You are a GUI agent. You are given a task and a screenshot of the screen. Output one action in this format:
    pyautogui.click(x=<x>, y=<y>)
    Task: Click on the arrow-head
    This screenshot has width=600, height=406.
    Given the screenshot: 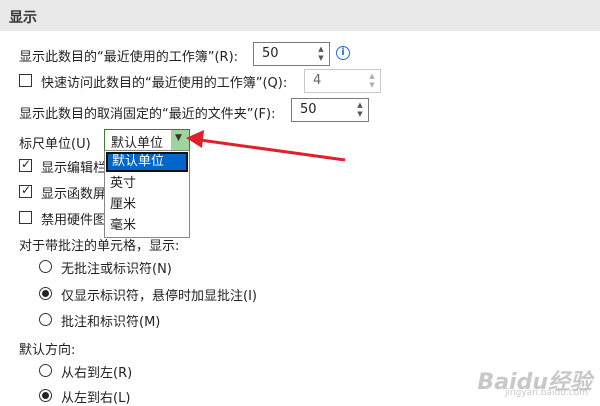 What is the action you would take?
    pyautogui.click(x=195, y=139)
    